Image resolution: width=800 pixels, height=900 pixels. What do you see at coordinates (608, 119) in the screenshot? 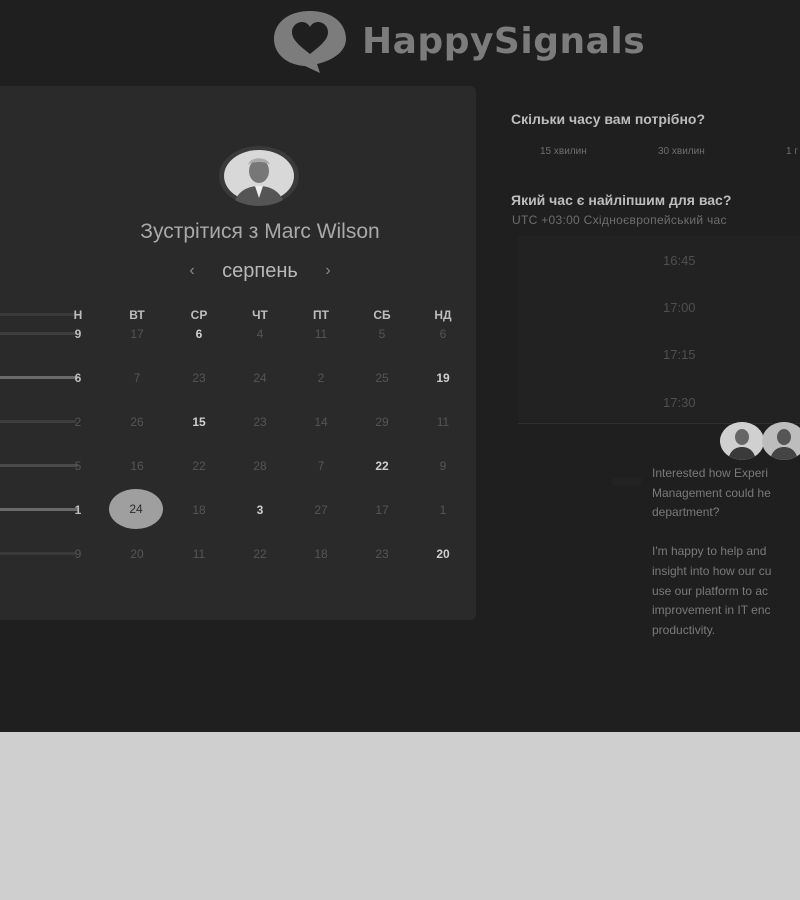
I see `duration-question: Скільки часу вам потрібно?` at bounding box center [608, 119].